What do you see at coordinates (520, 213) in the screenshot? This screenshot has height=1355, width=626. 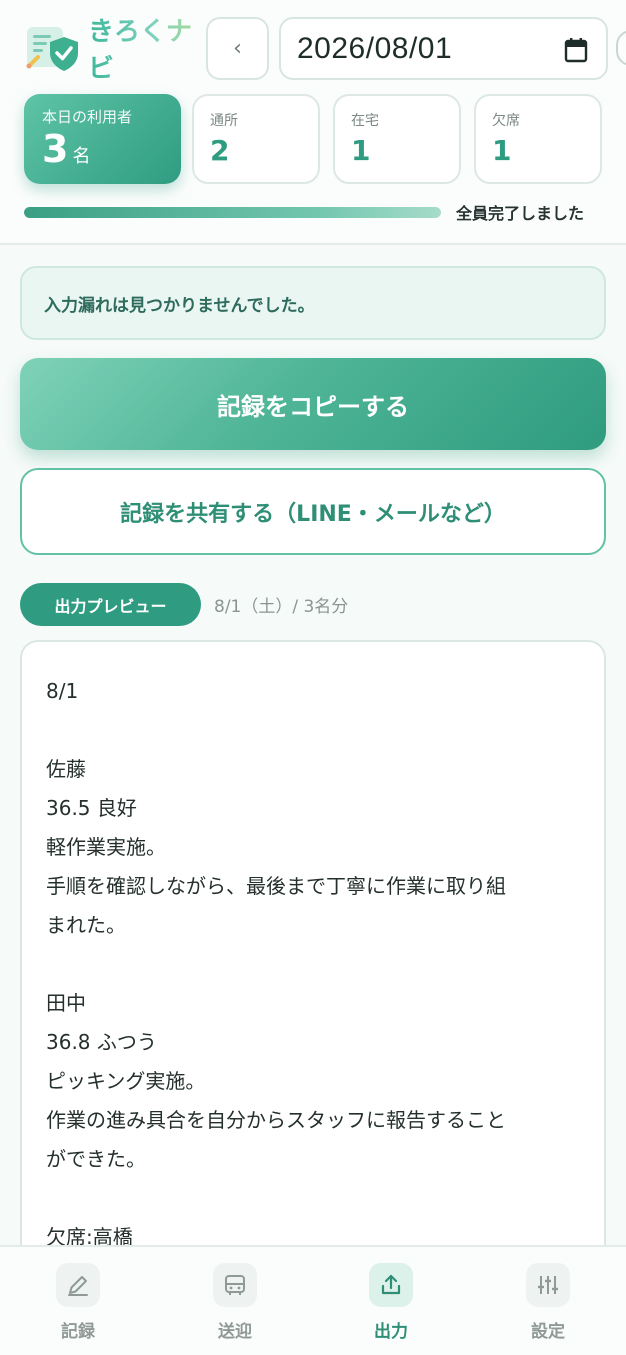 I see `progress-label: 全員完了しました` at bounding box center [520, 213].